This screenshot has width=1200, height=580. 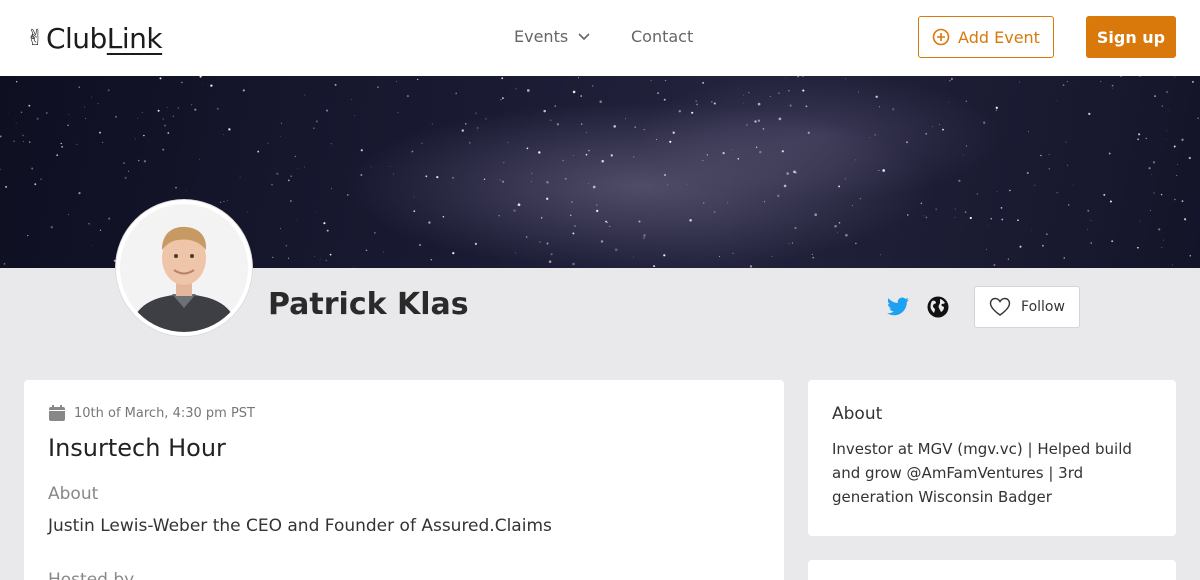 I want to click on event-hosted-by-heading: Hosted by, so click(x=91, y=575).